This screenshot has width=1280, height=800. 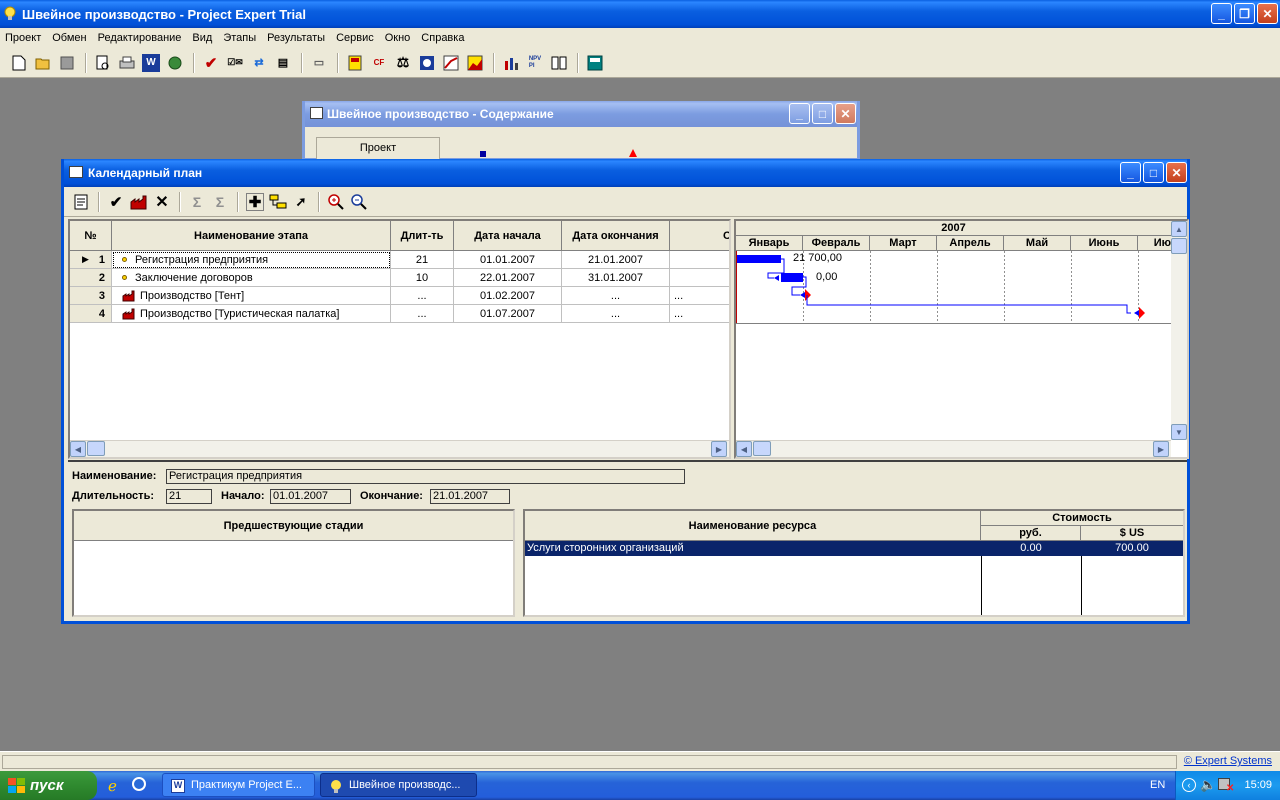 What do you see at coordinates (43, 63) in the screenshot?
I see `open-folder-icon` at bounding box center [43, 63].